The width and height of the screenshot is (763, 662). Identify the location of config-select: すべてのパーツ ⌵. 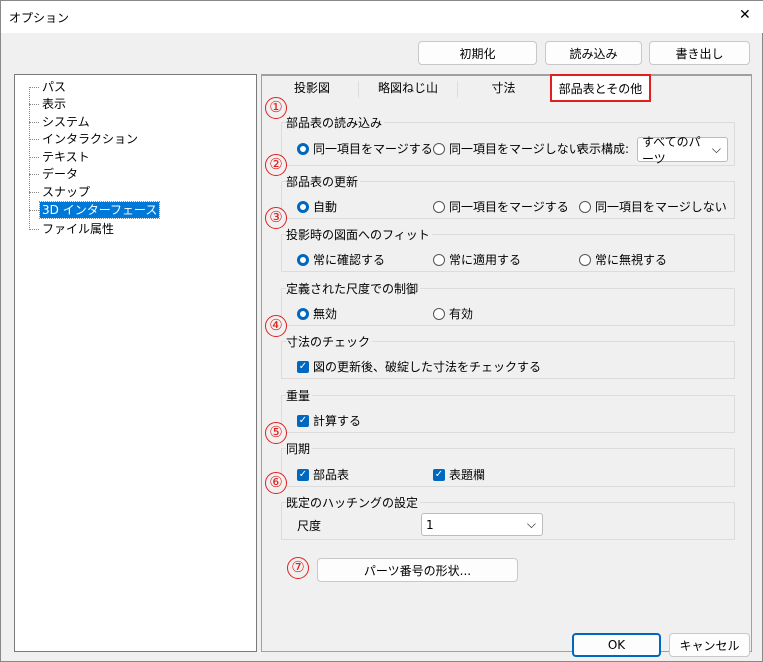
(682, 150).